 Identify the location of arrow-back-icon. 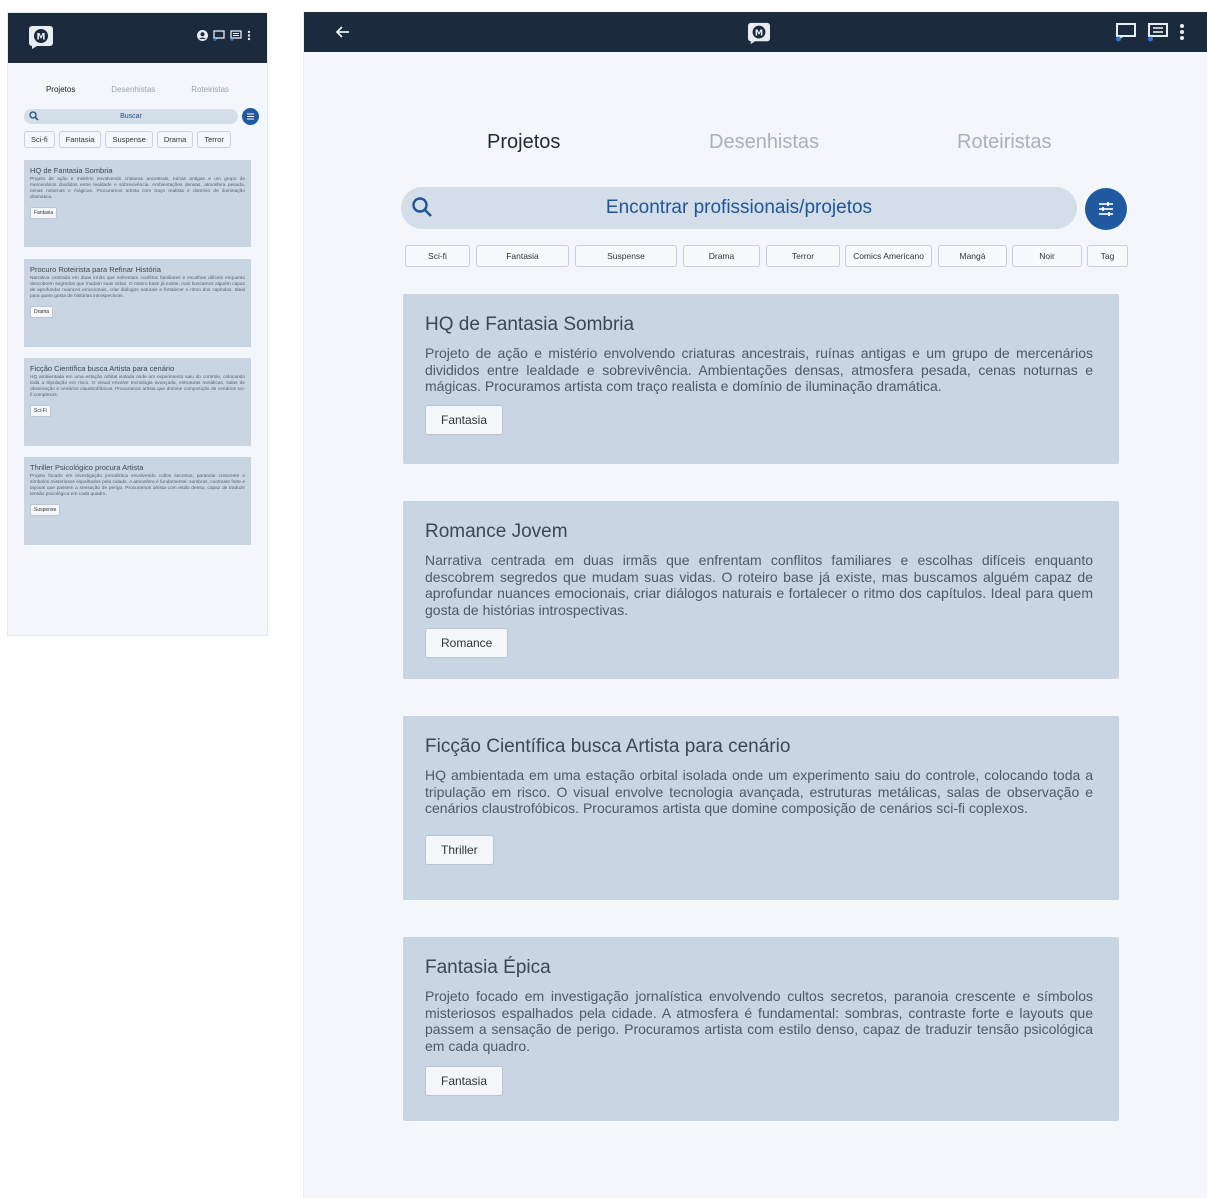
(343, 32).